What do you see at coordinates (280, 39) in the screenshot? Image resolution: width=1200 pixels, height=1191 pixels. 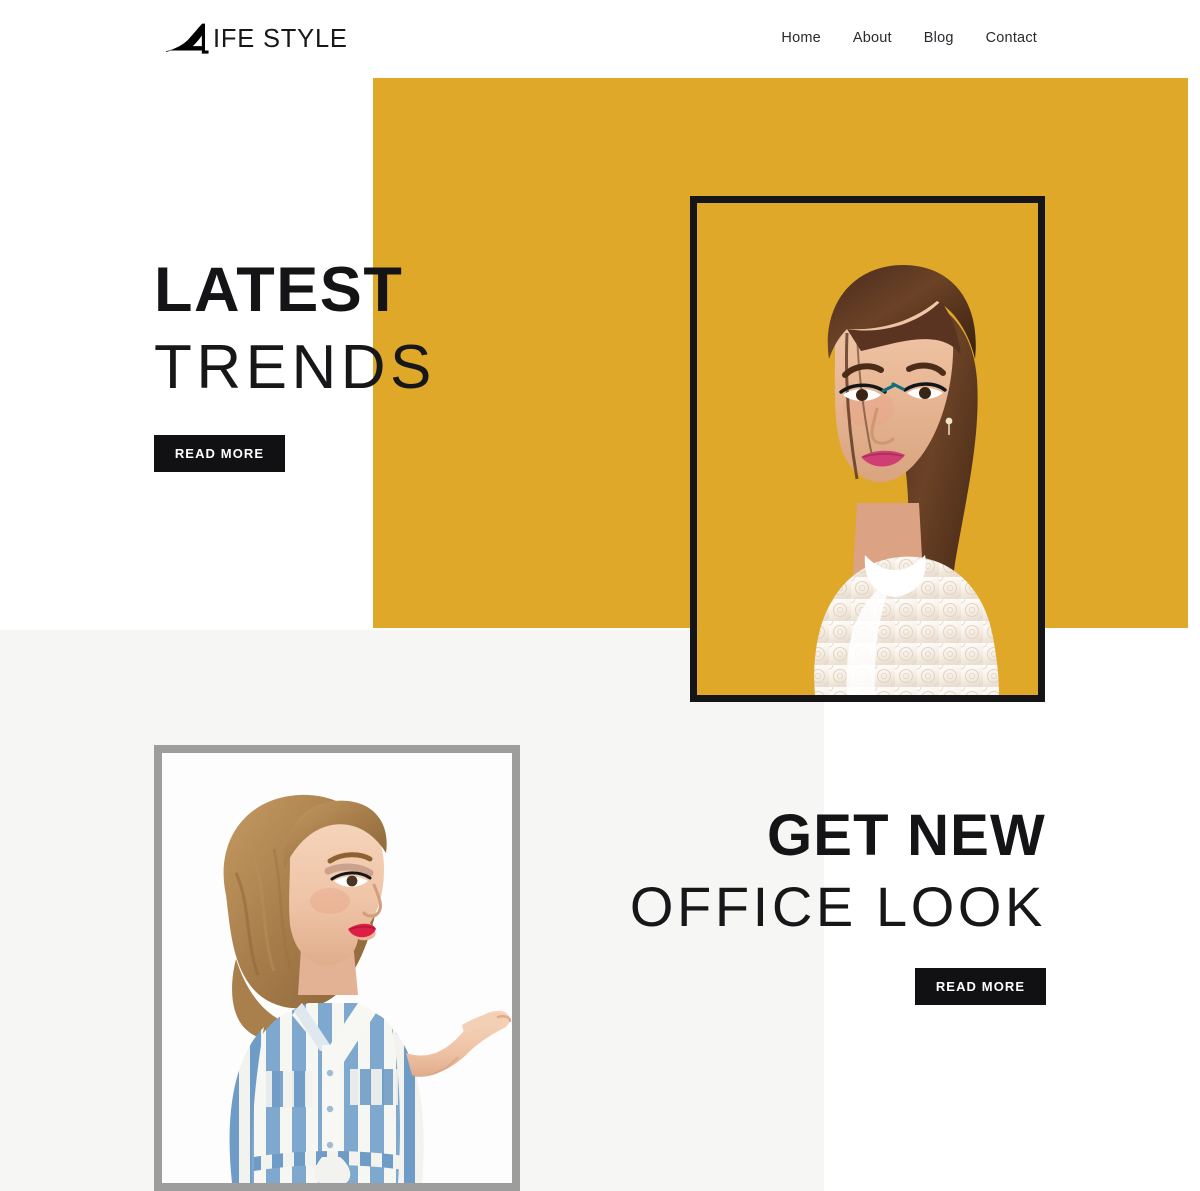 I see `brand-name: IFE STYLE` at bounding box center [280, 39].